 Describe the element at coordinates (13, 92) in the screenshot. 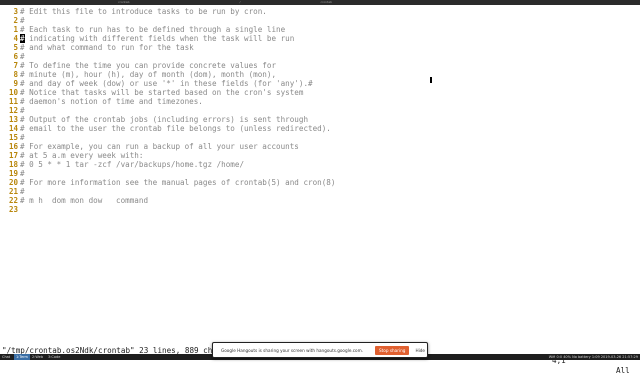

I see `line-number: 10` at that location.